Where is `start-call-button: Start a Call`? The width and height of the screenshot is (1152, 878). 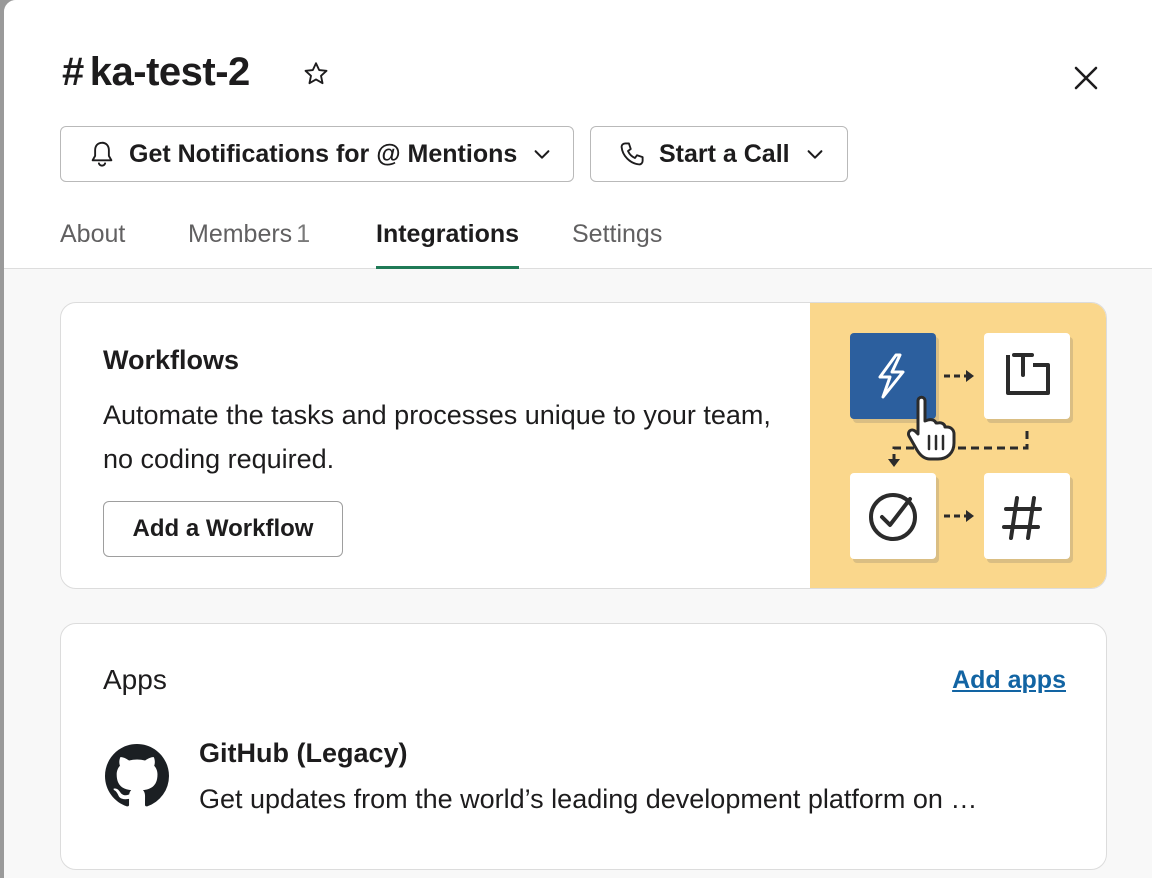
start-call-button: Start a Call is located at coordinates (719, 154).